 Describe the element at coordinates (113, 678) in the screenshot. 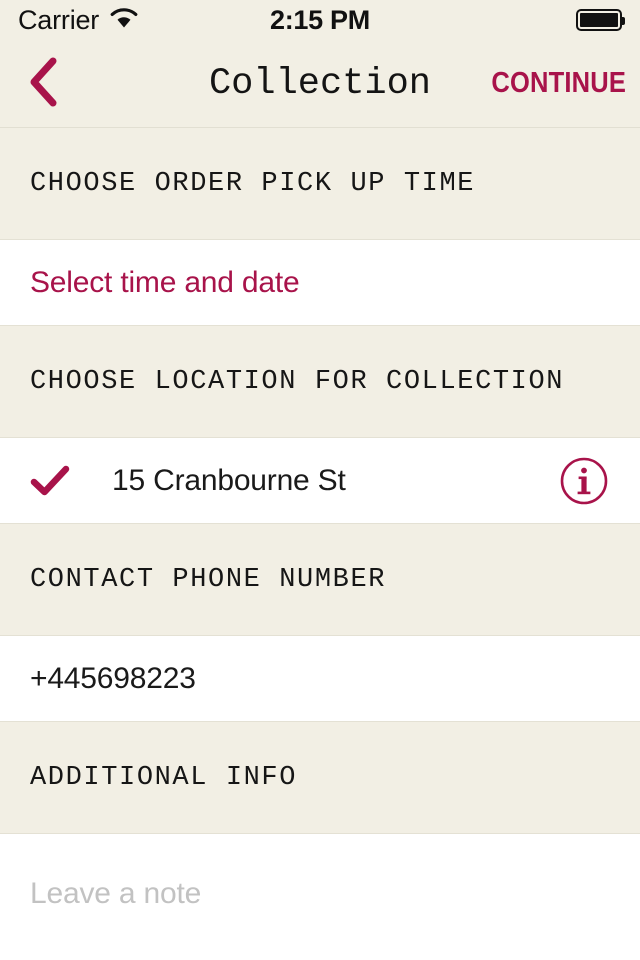

I see `phone-number-value: +445698223` at that location.